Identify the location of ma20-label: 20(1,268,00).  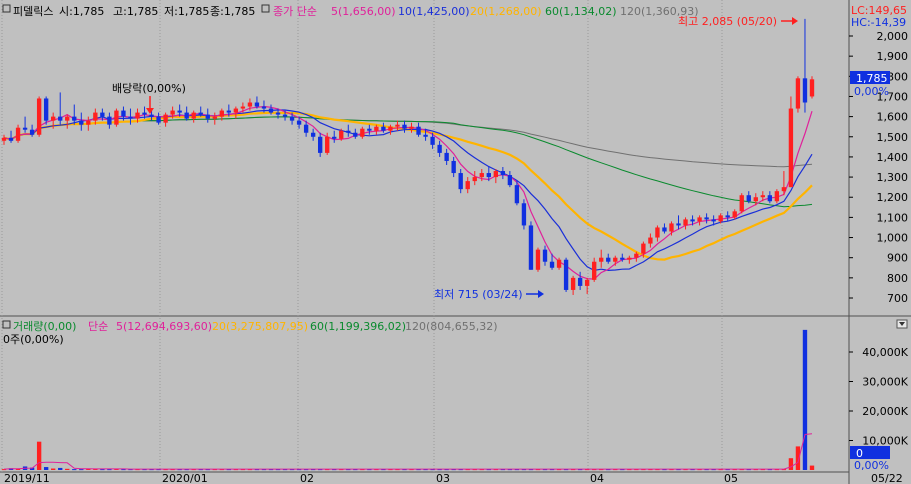
(506, 11).